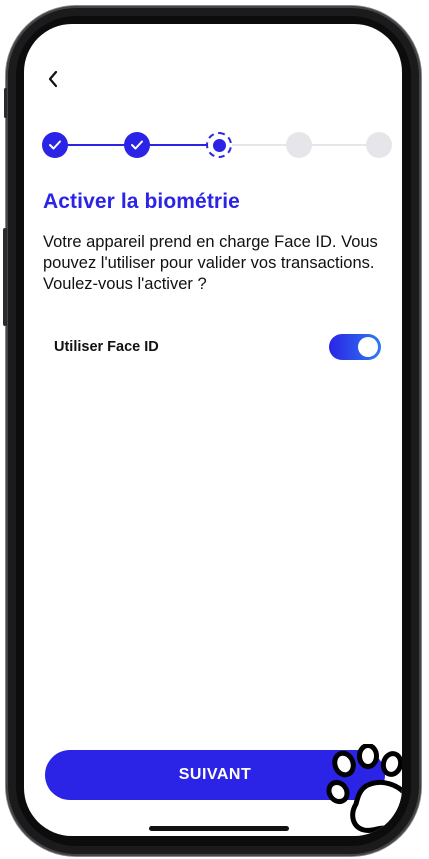 The height and width of the screenshot is (859, 429). What do you see at coordinates (5, 277) in the screenshot?
I see `volume-up-button` at bounding box center [5, 277].